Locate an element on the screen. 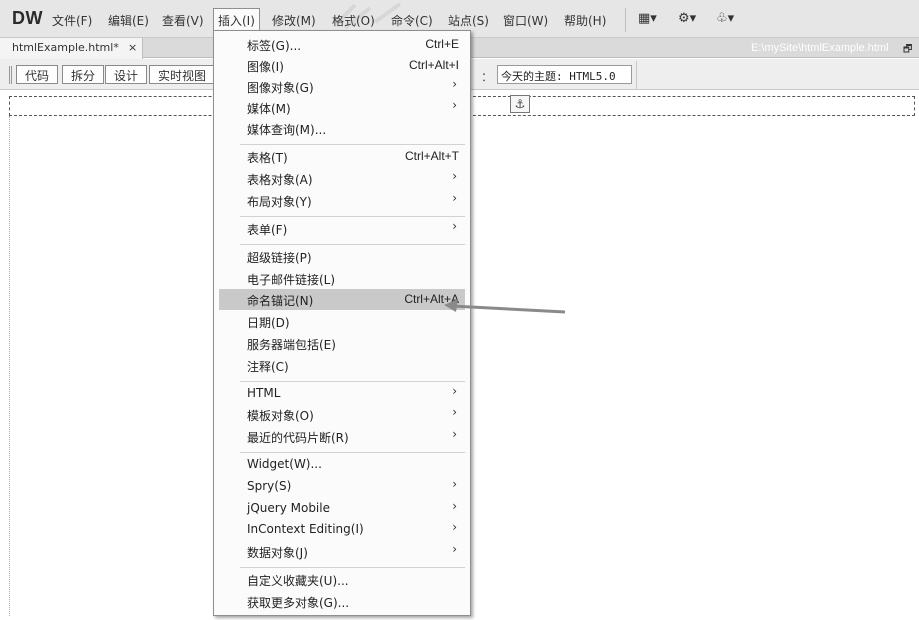 Image resolution: width=919 pixels, height=620 pixels. menu-item-label: 数据对象(J) is located at coordinates (277, 553).